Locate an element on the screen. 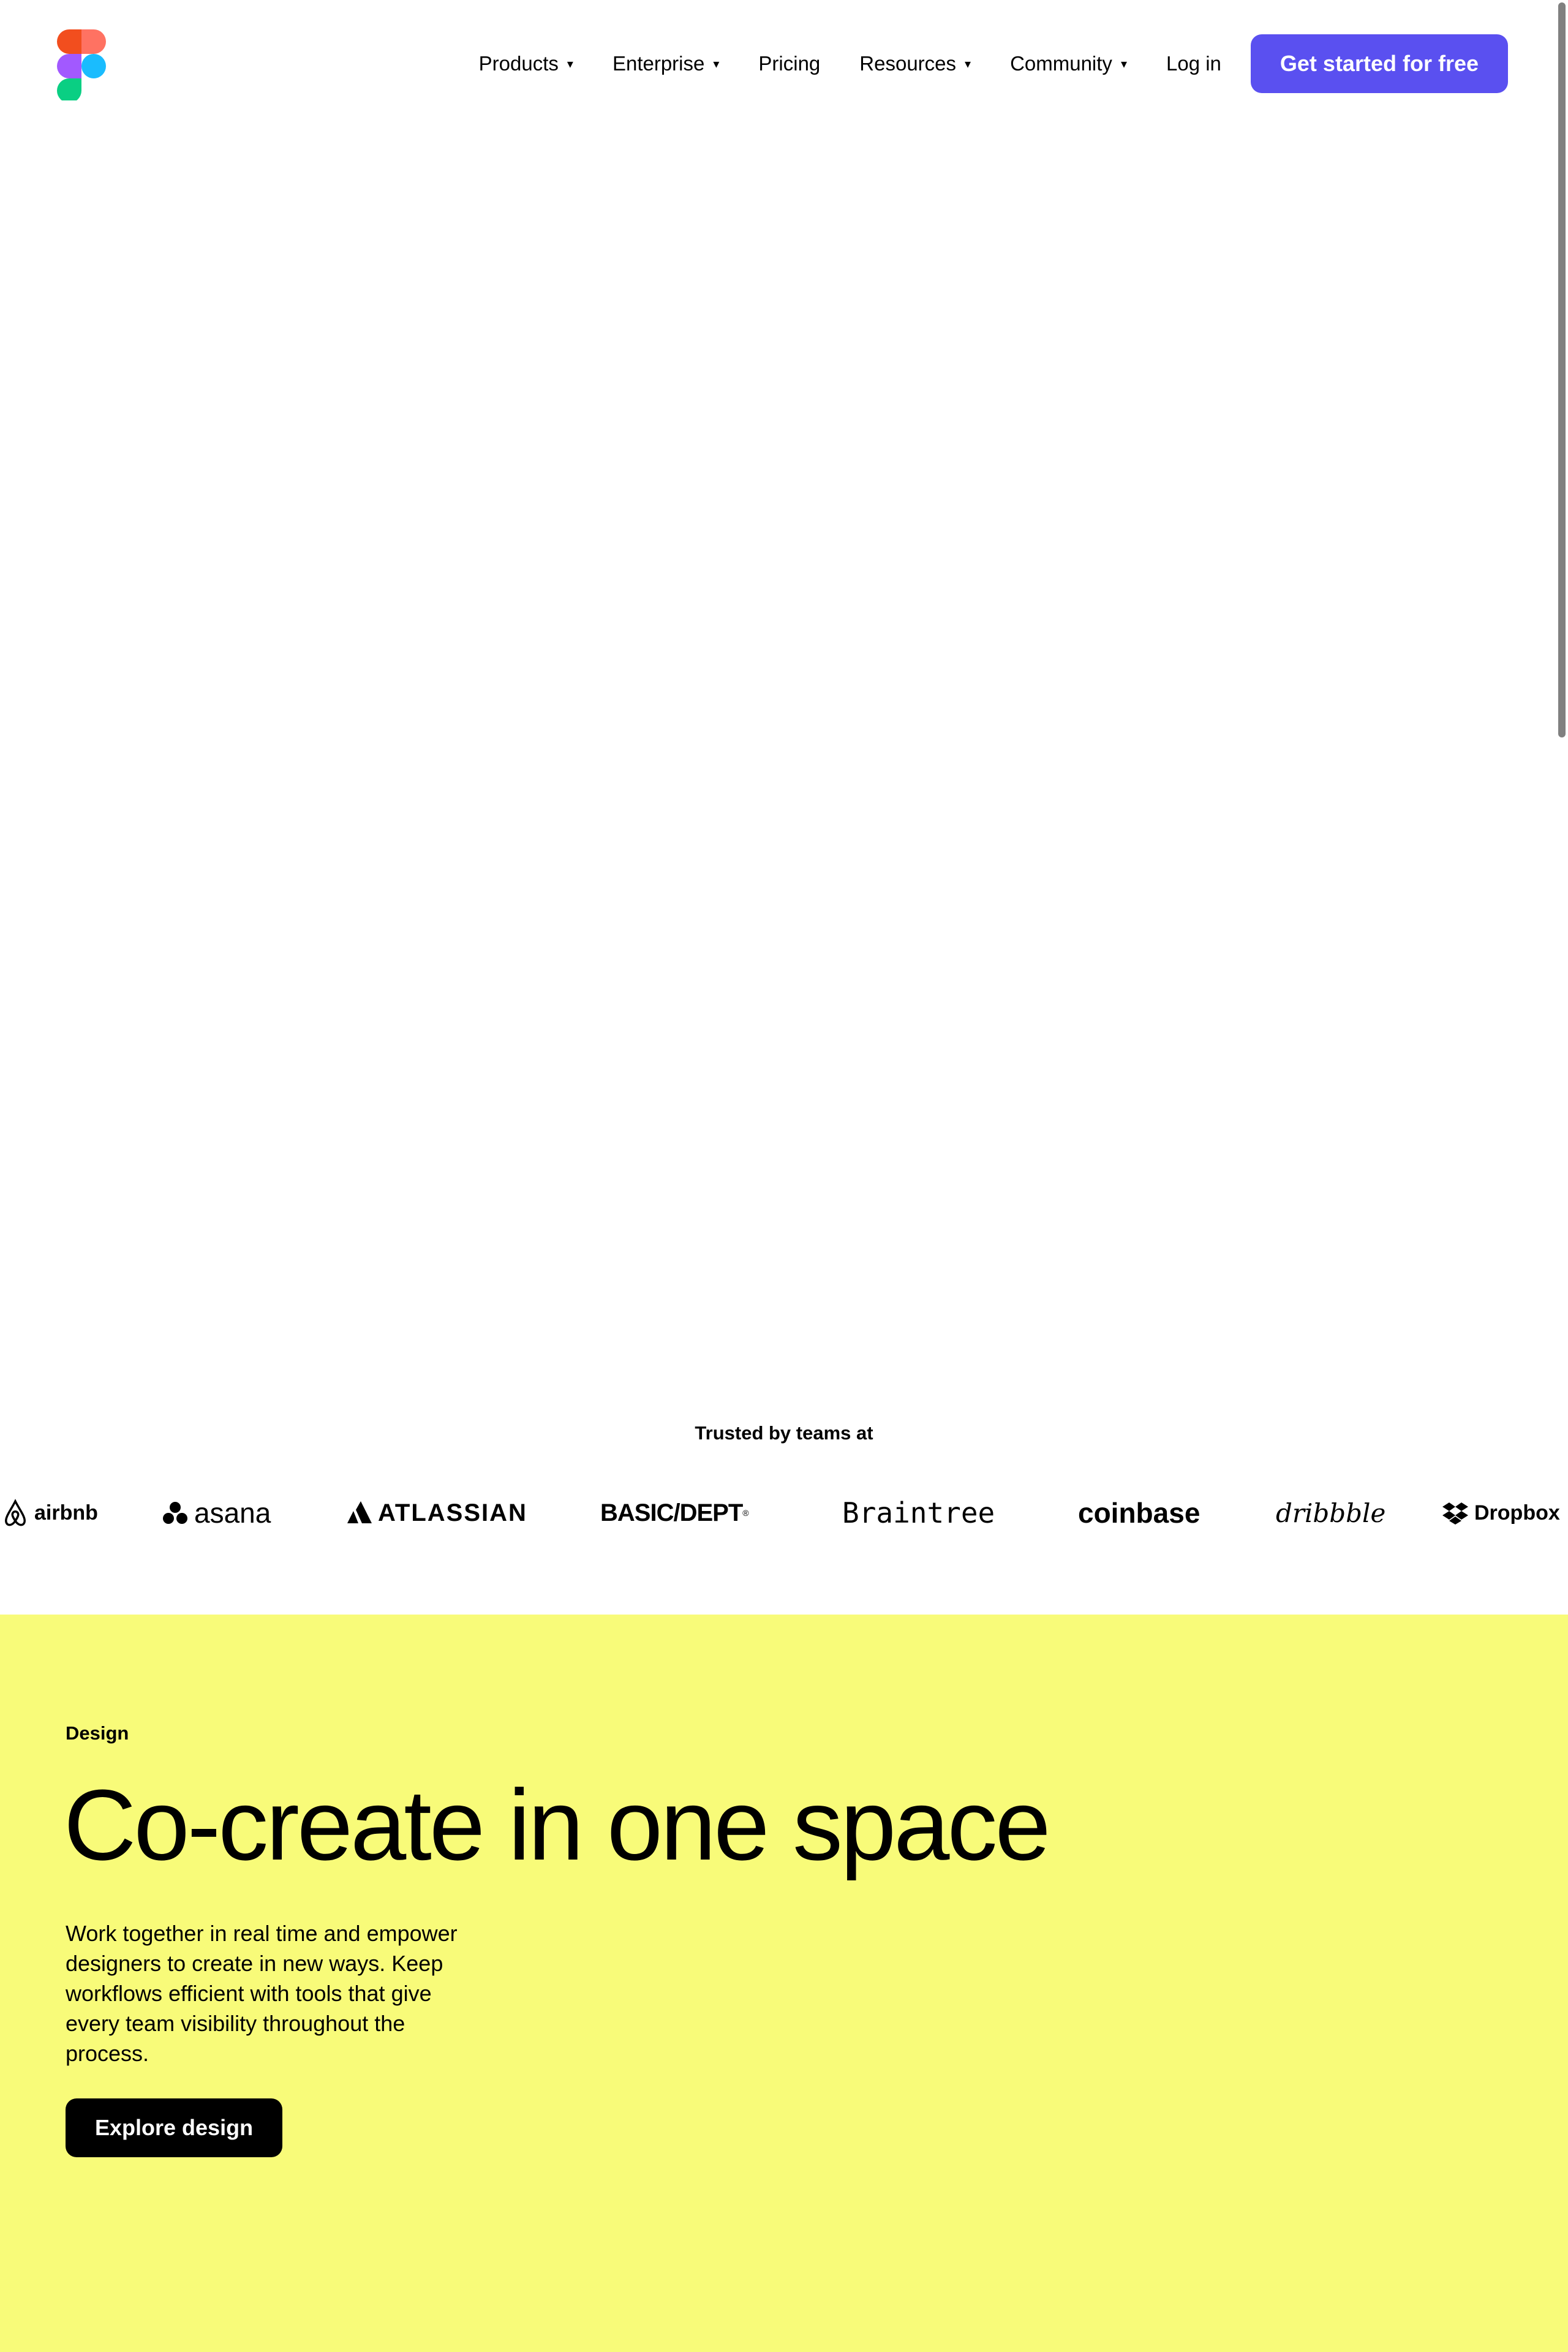 Image resolution: width=1568 pixels, height=2352 pixels. section-label: Design is located at coordinates (98, 1733).